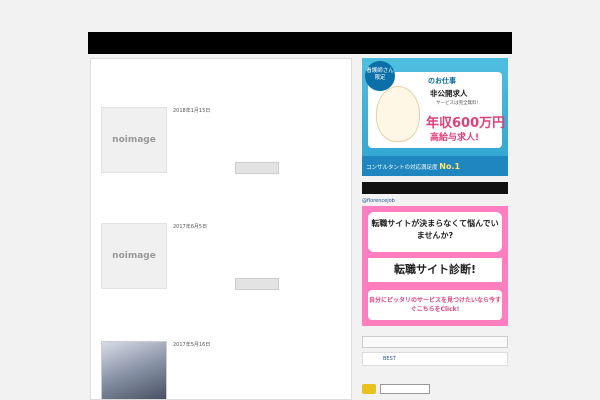  I want to click on crown-icon, so click(369, 389).